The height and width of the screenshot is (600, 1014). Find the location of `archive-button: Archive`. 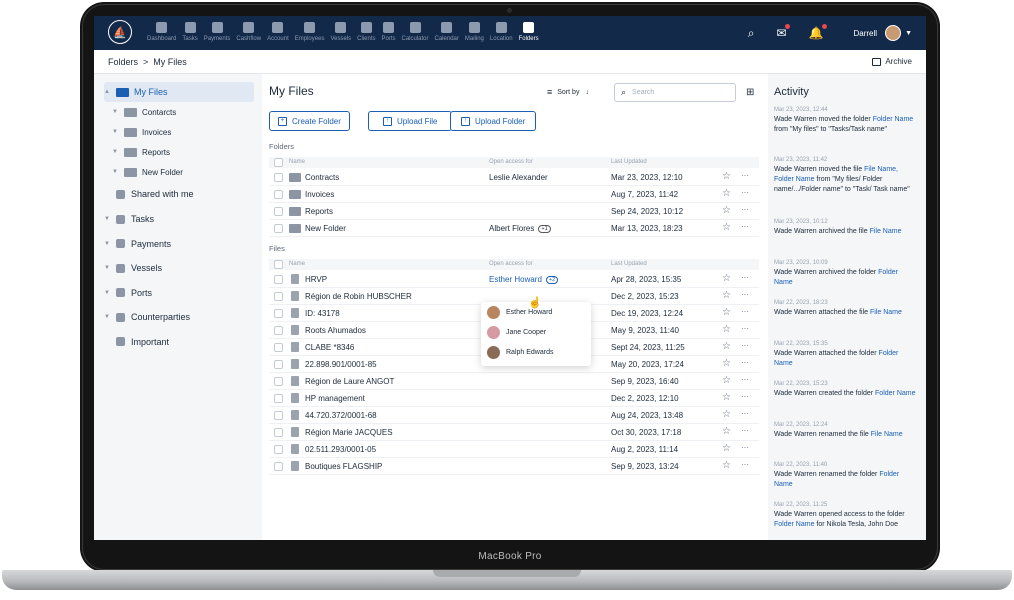

archive-button: Archive is located at coordinates (892, 61).